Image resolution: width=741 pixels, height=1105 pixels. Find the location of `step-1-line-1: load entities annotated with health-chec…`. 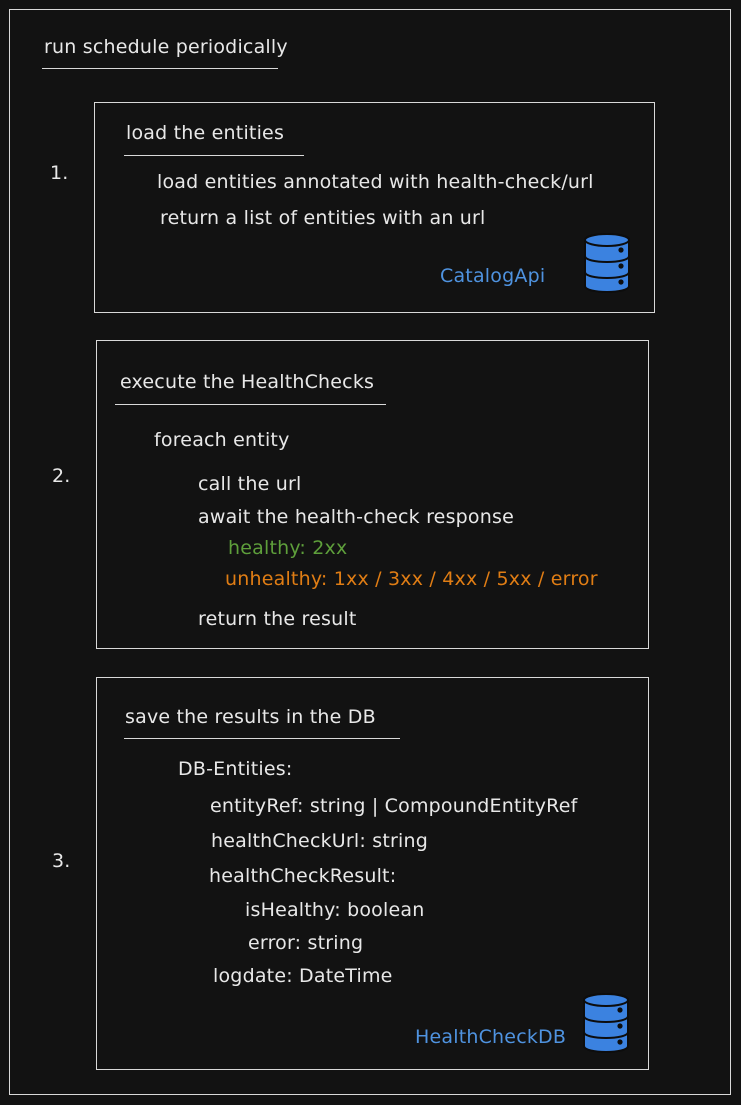

step-1-line-1: load entities annotated with health-chec… is located at coordinates (375, 182).